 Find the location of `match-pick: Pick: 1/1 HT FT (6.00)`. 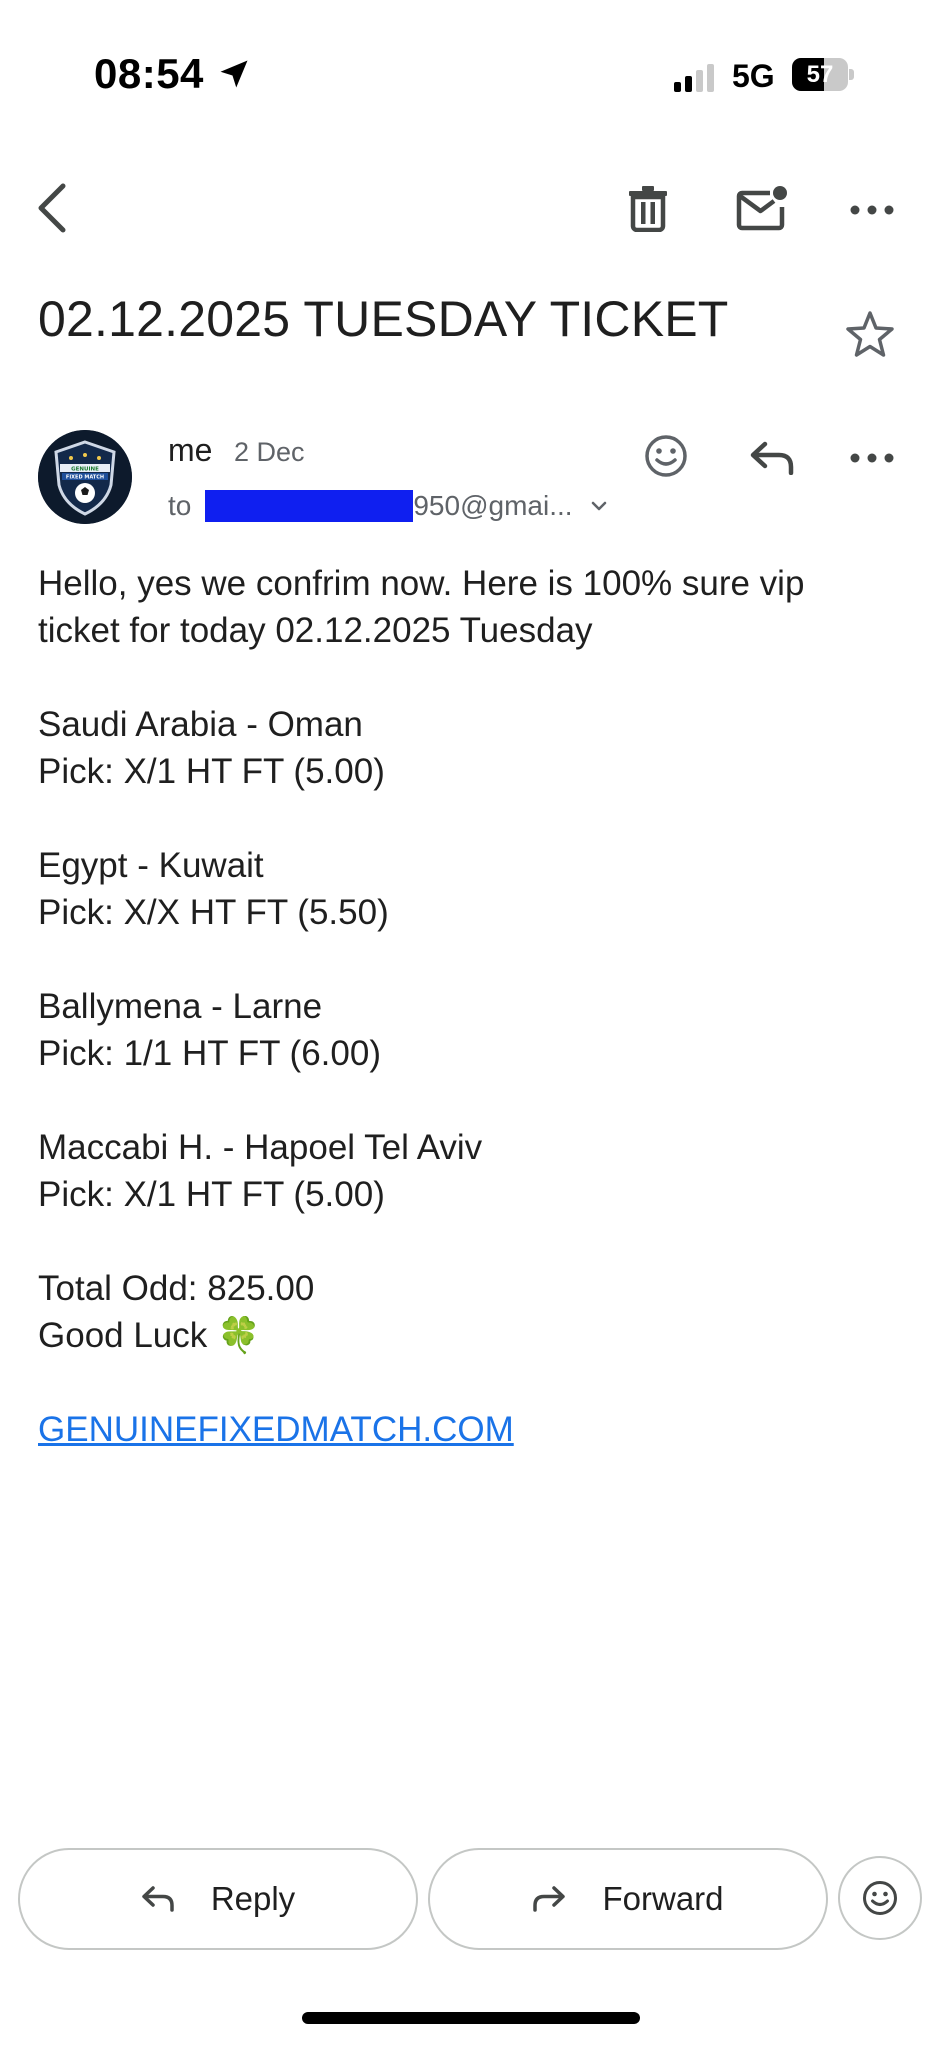

match-pick: Pick: 1/1 HT FT (6.00) is located at coordinates (209, 1053).